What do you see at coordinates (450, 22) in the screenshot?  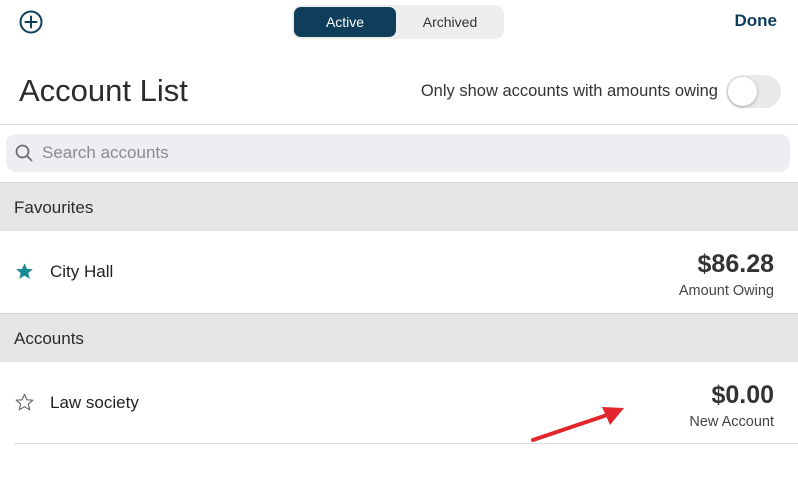 I see `segment-archived: Archived` at bounding box center [450, 22].